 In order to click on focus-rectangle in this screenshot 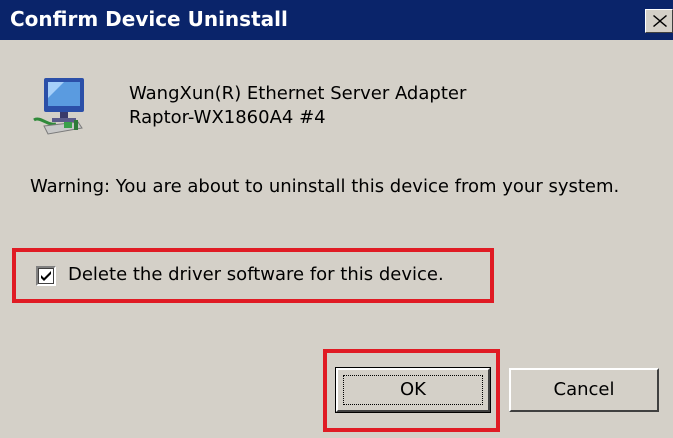, I will do `click(413, 390)`.